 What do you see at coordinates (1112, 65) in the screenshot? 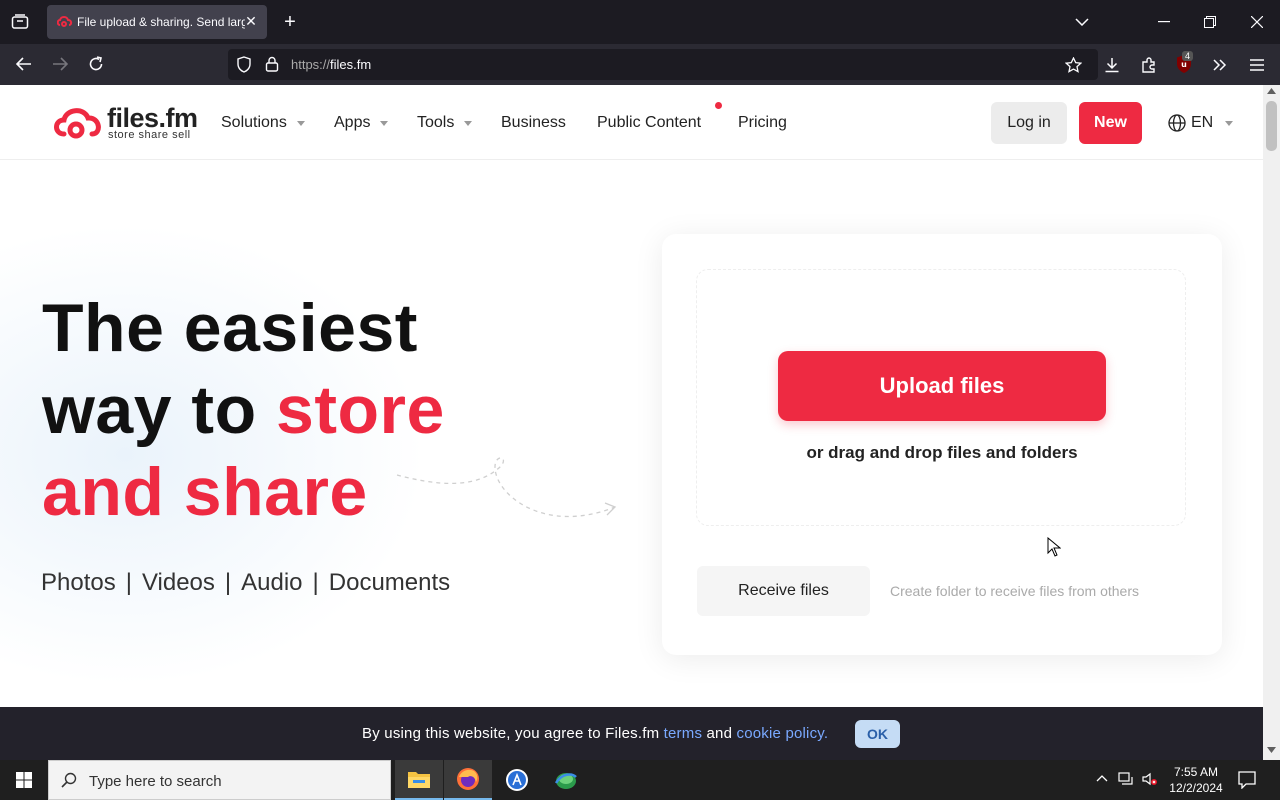
I see `downloads-icon` at bounding box center [1112, 65].